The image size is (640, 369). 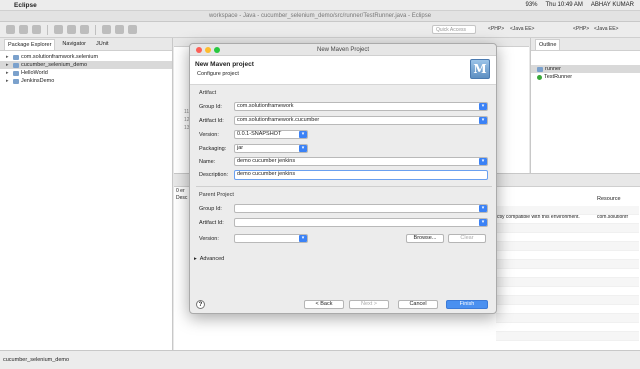 I want to click on new-icon, so click(x=10, y=29).